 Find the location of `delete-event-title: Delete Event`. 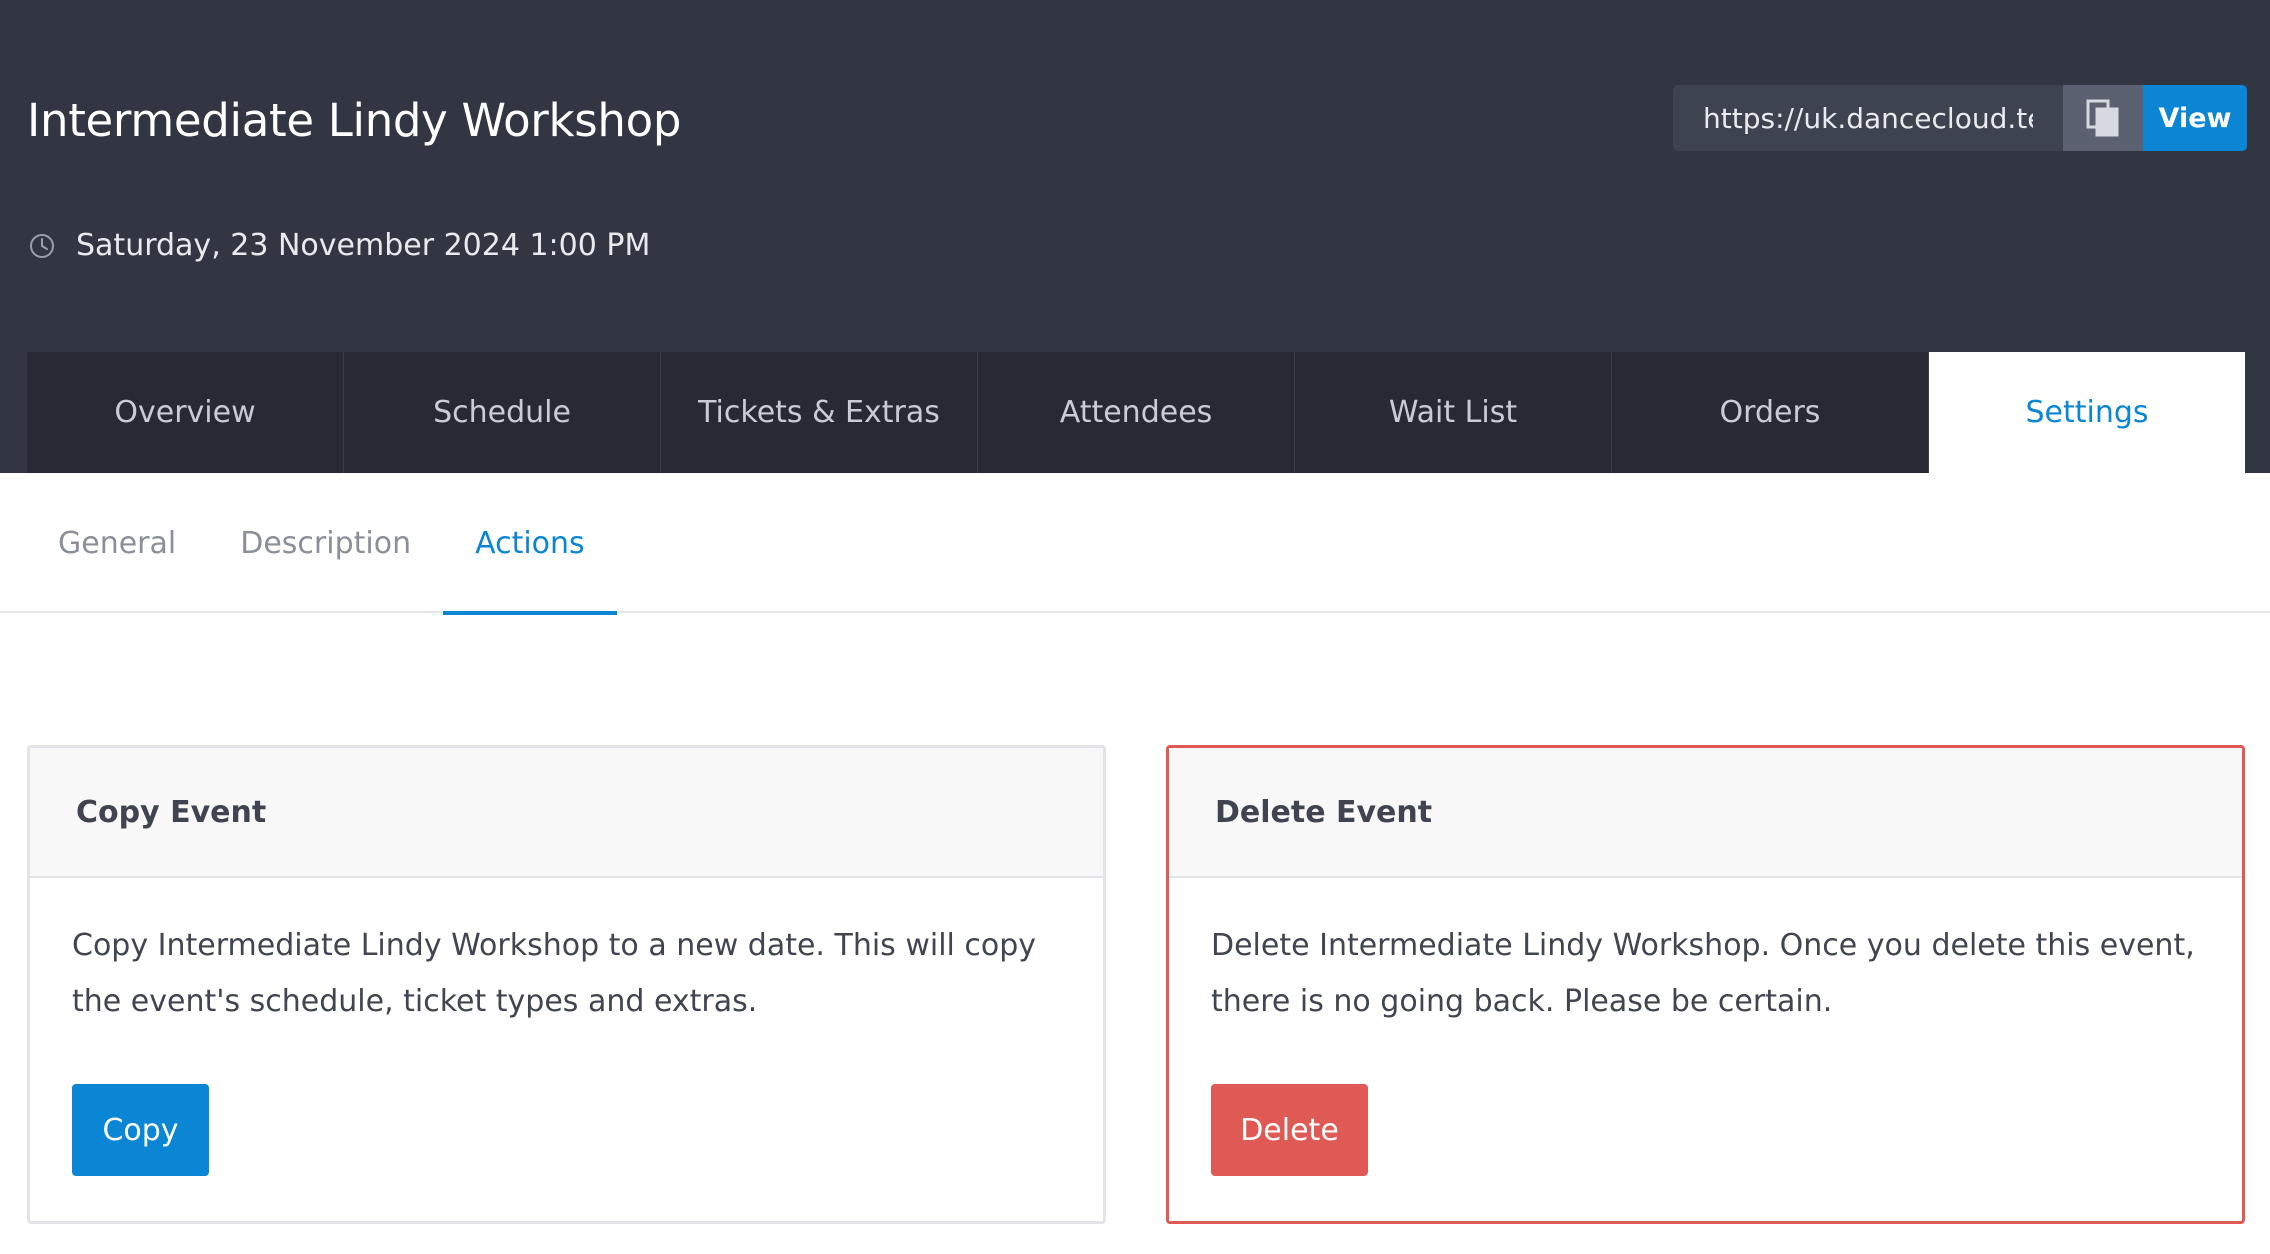

delete-event-title: Delete Event is located at coordinates (1705, 813).